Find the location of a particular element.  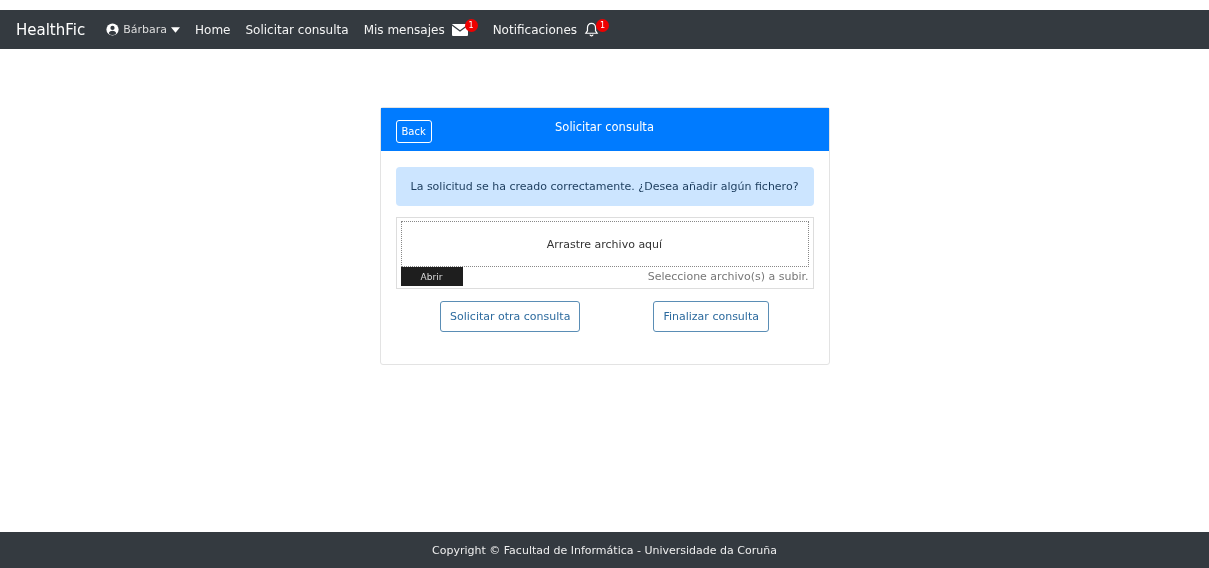

bell-icon is located at coordinates (592, 29).